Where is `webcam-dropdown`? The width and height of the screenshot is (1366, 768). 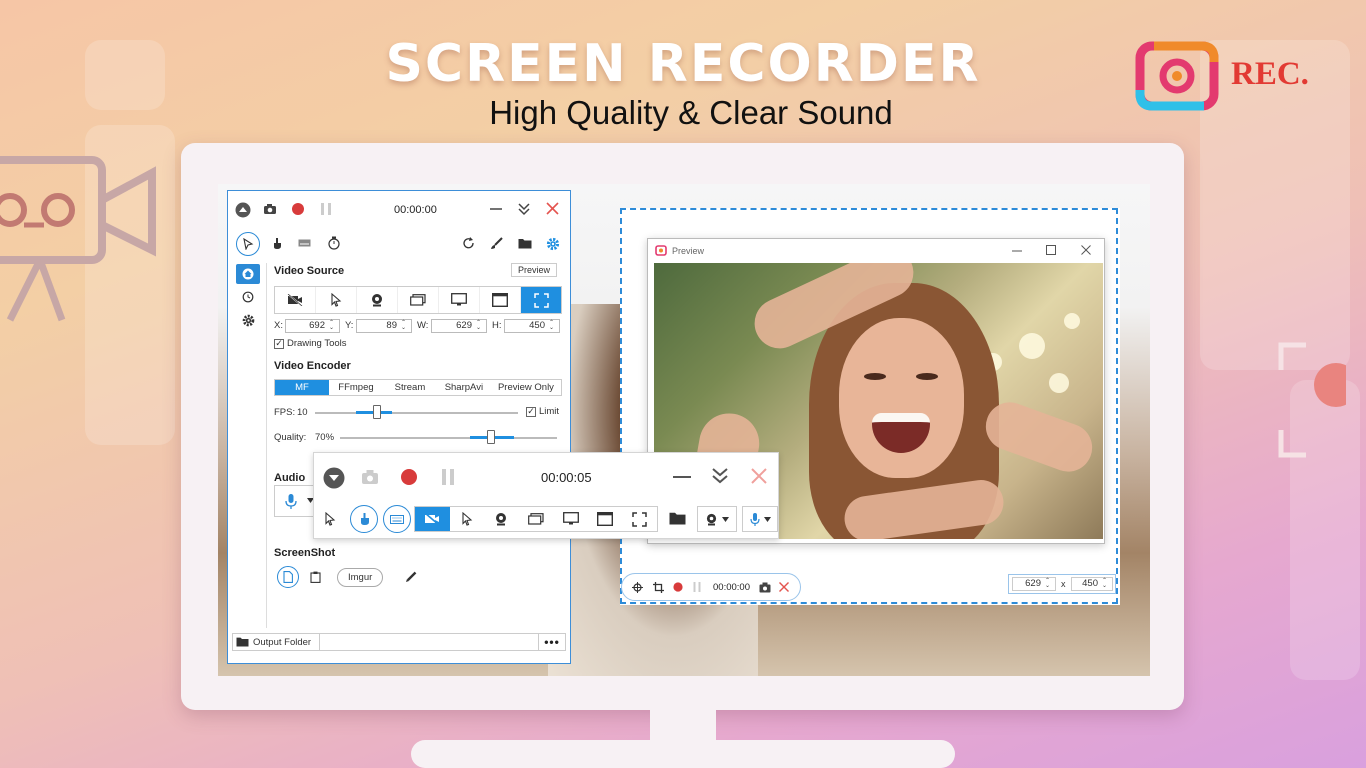 webcam-dropdown is located at coordinates (717, 519).